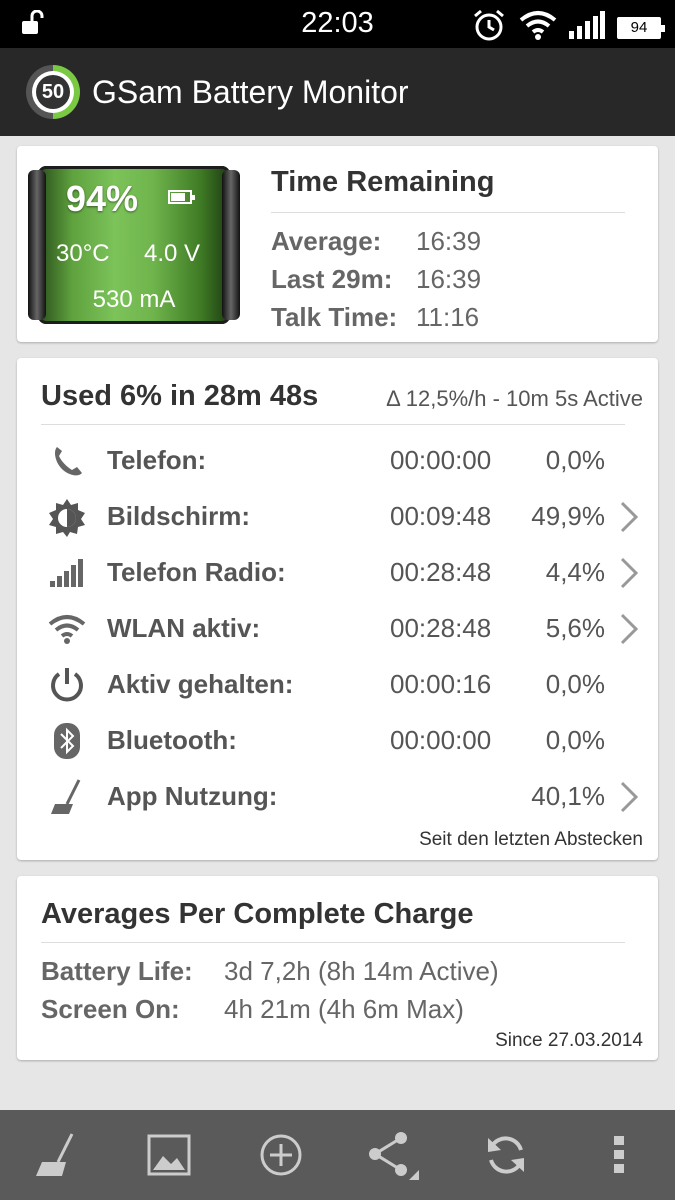 The height and width of the screenshot is (1200, 675). I want to click on usage-percent: 49,9%, so click(568, 516).